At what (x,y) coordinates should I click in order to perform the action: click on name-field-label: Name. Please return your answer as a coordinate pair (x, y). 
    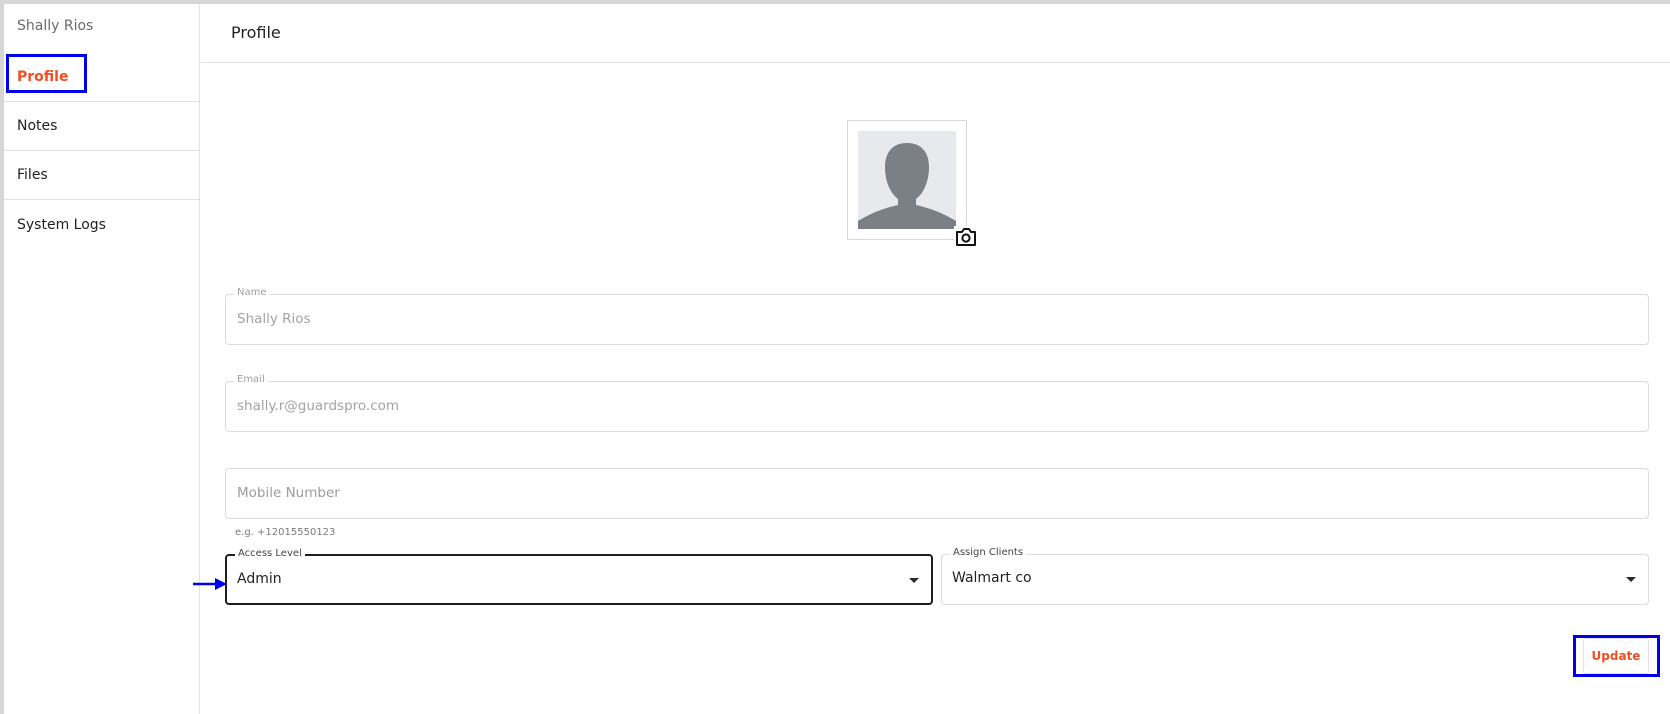
    Looking at the image, I should click on (252, 293).